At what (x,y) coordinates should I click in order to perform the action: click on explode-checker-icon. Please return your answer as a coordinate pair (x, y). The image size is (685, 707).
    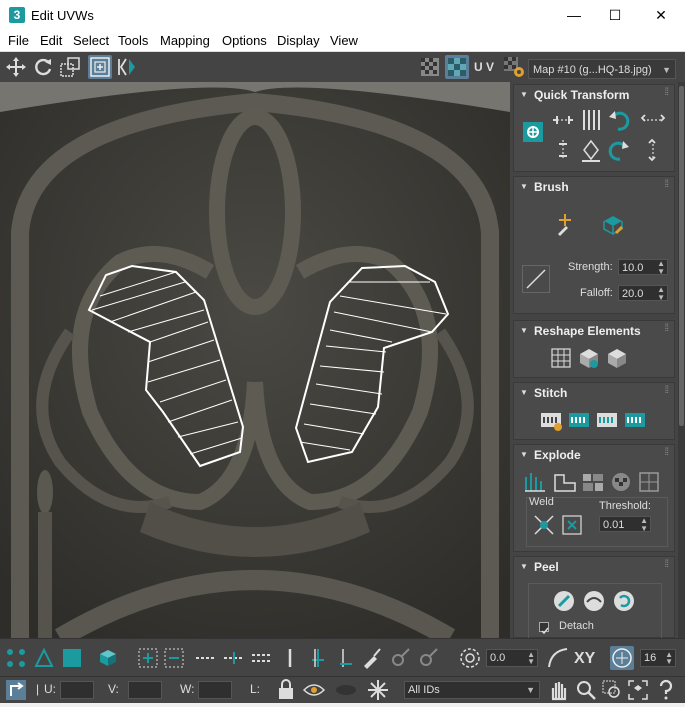
    Looking at the image, I should click on (621, 482).